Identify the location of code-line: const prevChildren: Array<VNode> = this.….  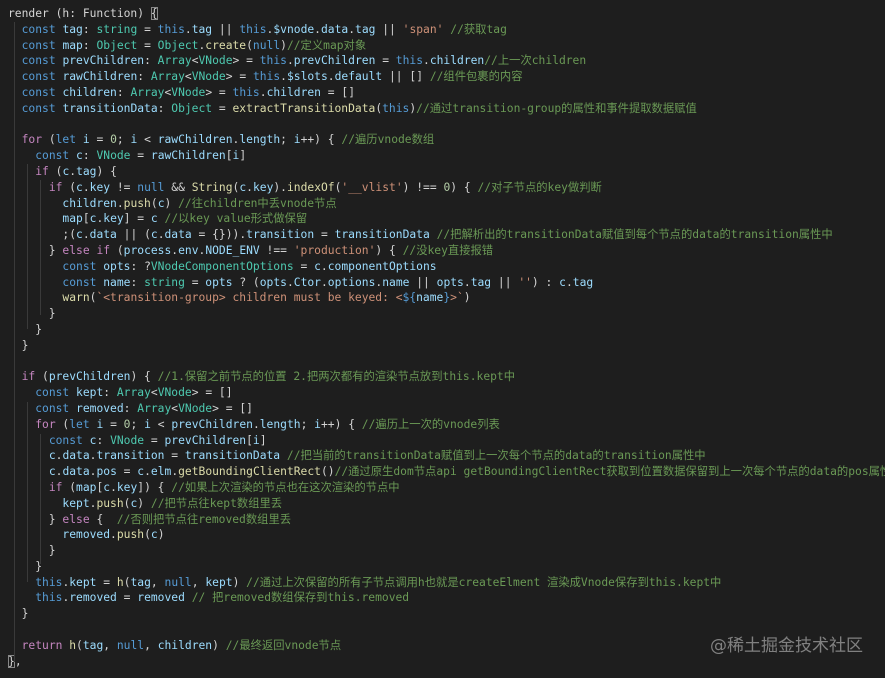
(442, 61).